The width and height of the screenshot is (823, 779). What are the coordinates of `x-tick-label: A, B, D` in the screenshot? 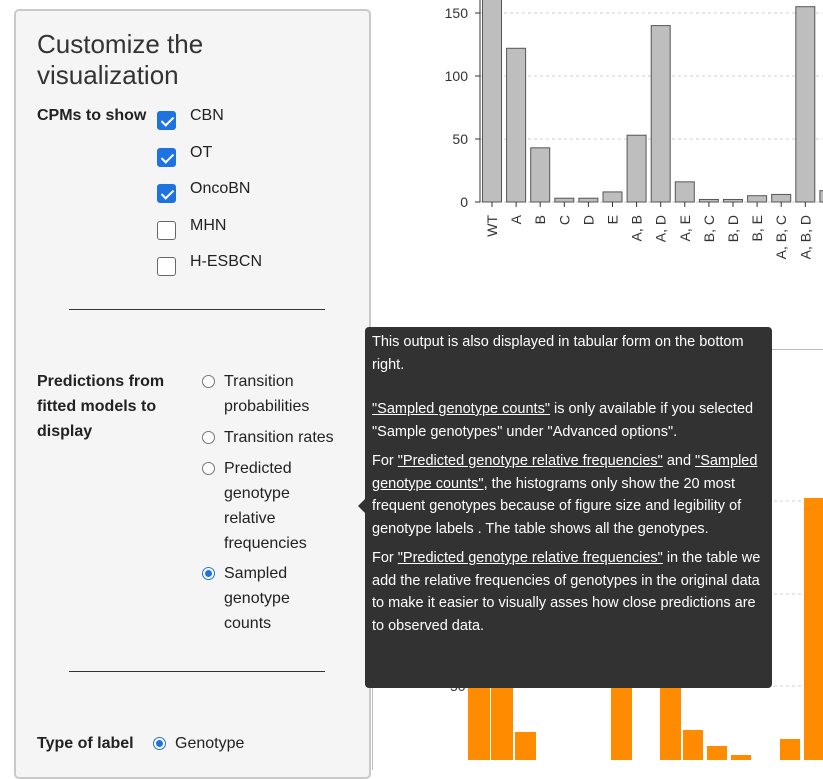 It's located at (805, 237).